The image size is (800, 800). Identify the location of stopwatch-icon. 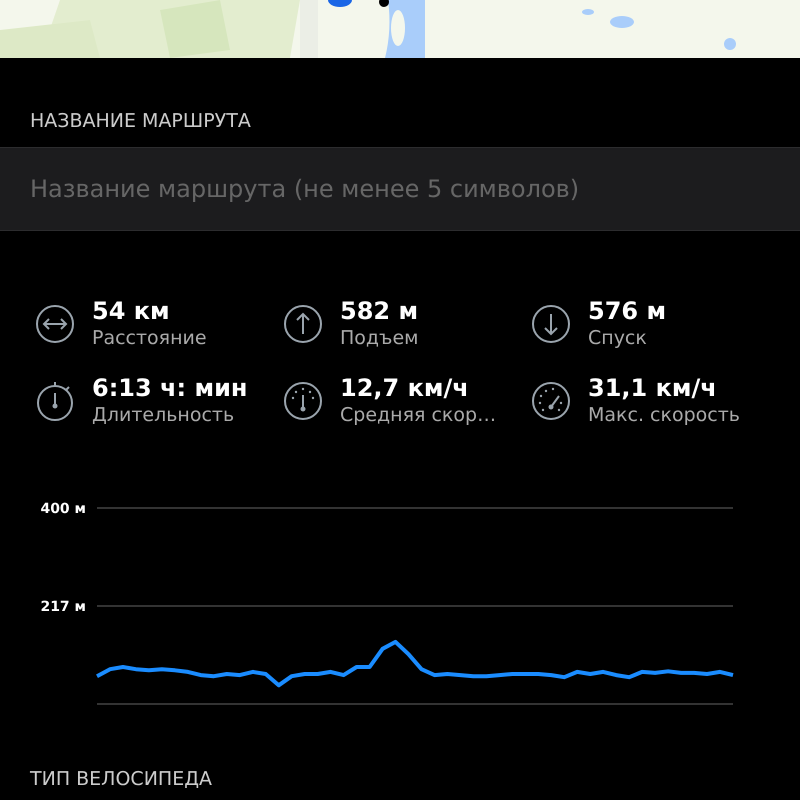
(55, 401).